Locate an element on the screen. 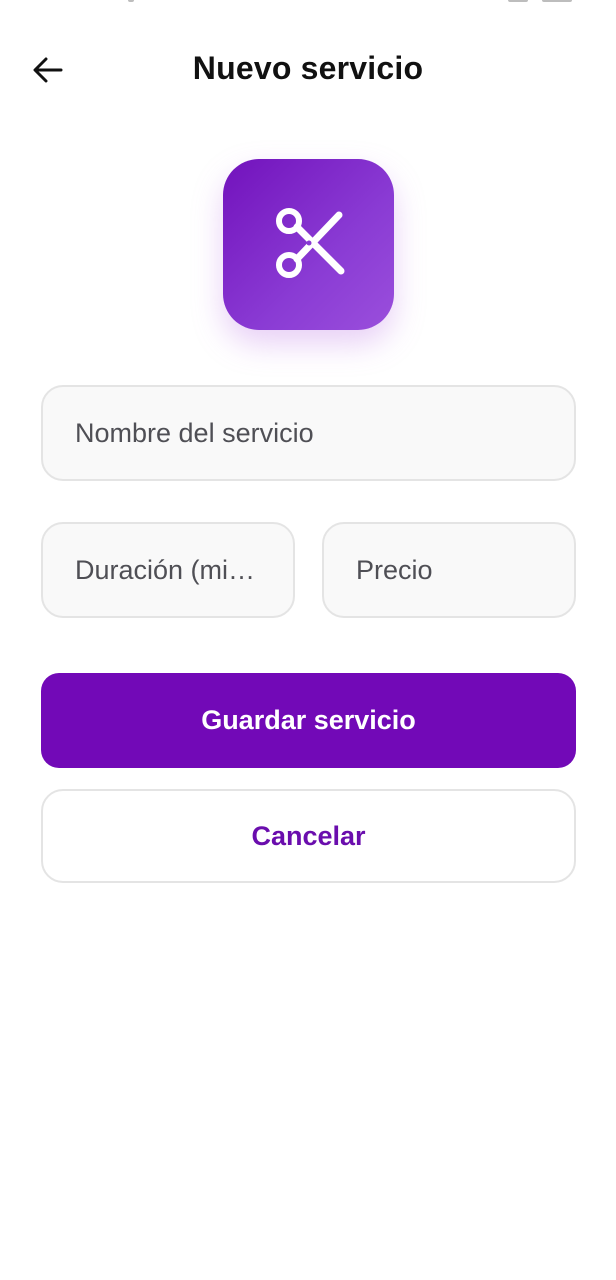  status-icon is located at coordinates (131, 1).